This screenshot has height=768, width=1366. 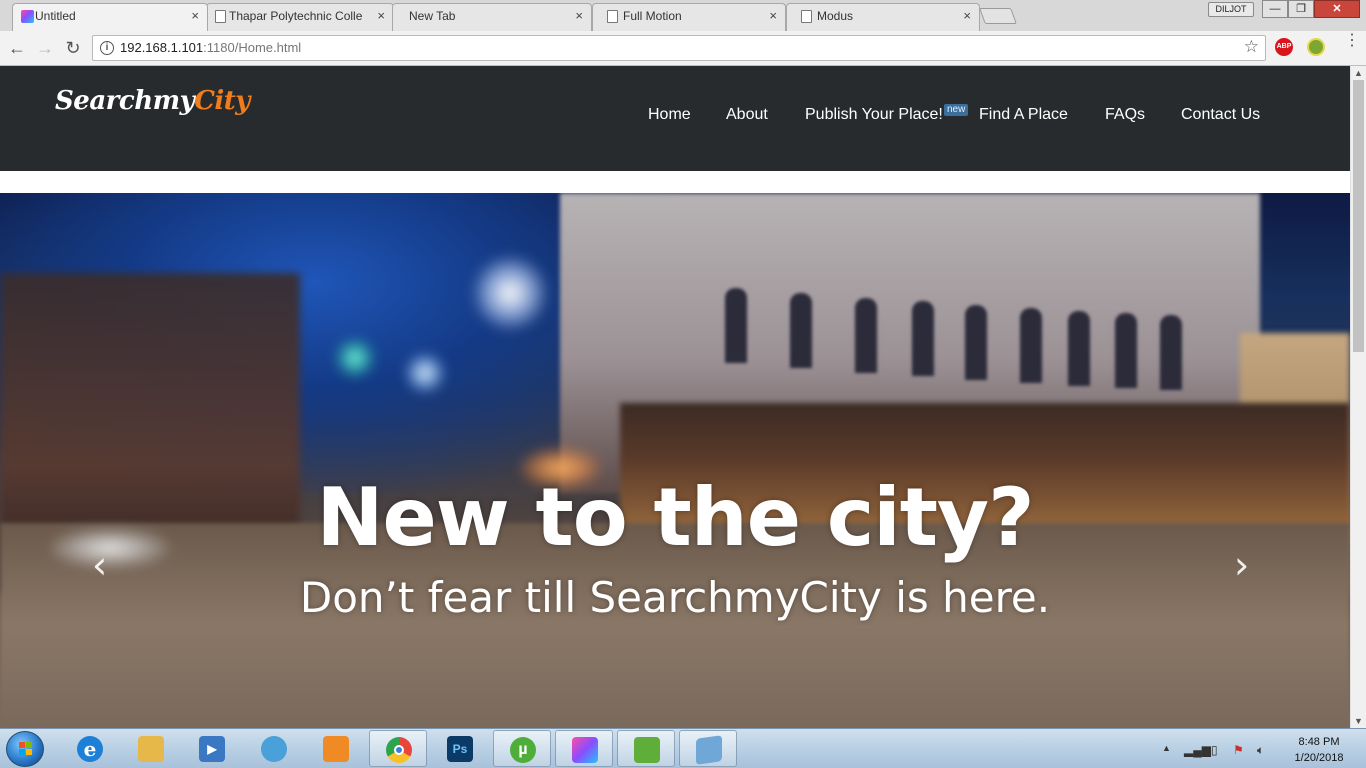 I want to click on carousel-prev-arrow-icon: ‹, so click(x=99, y=565).